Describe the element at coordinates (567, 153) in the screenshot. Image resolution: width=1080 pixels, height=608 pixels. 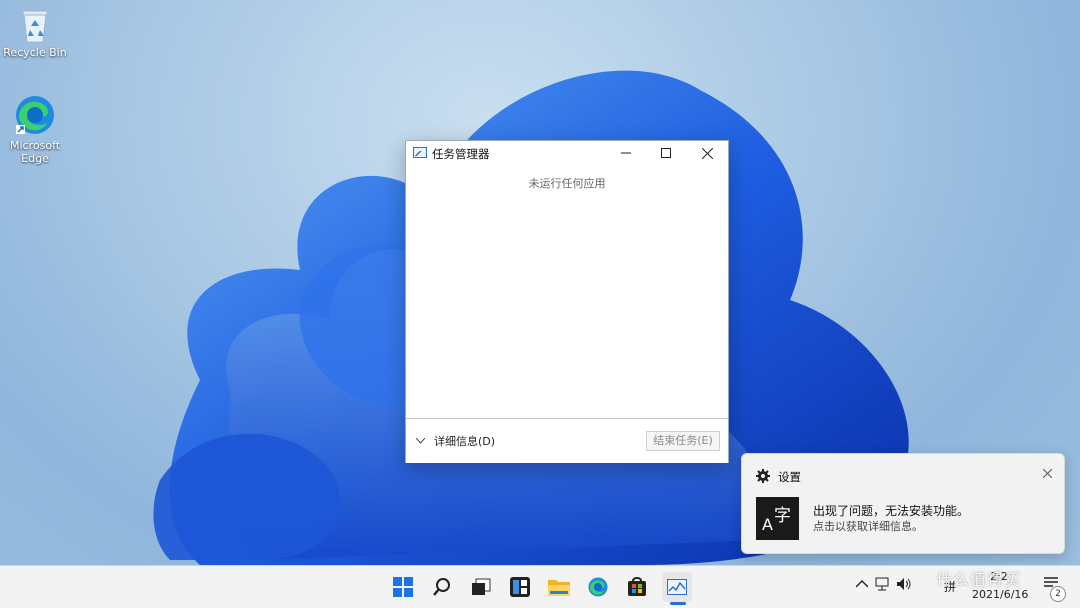
I see `title-bar: 任务管理器` at that location.